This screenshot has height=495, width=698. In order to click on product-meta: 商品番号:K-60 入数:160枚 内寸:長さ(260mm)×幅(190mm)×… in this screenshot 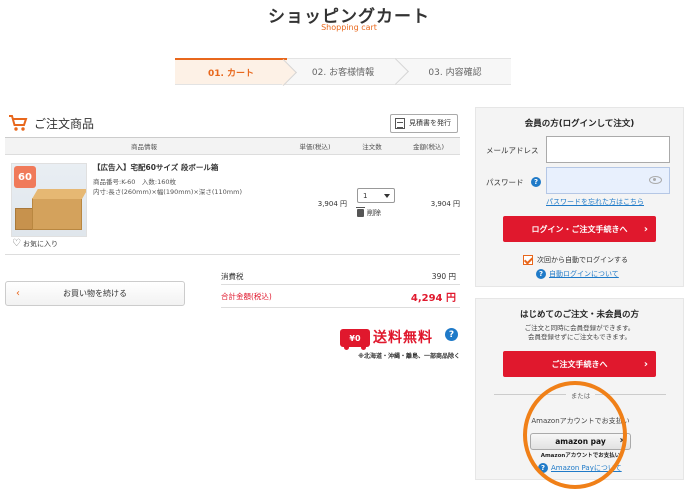, I will do `click(167, 187)`.